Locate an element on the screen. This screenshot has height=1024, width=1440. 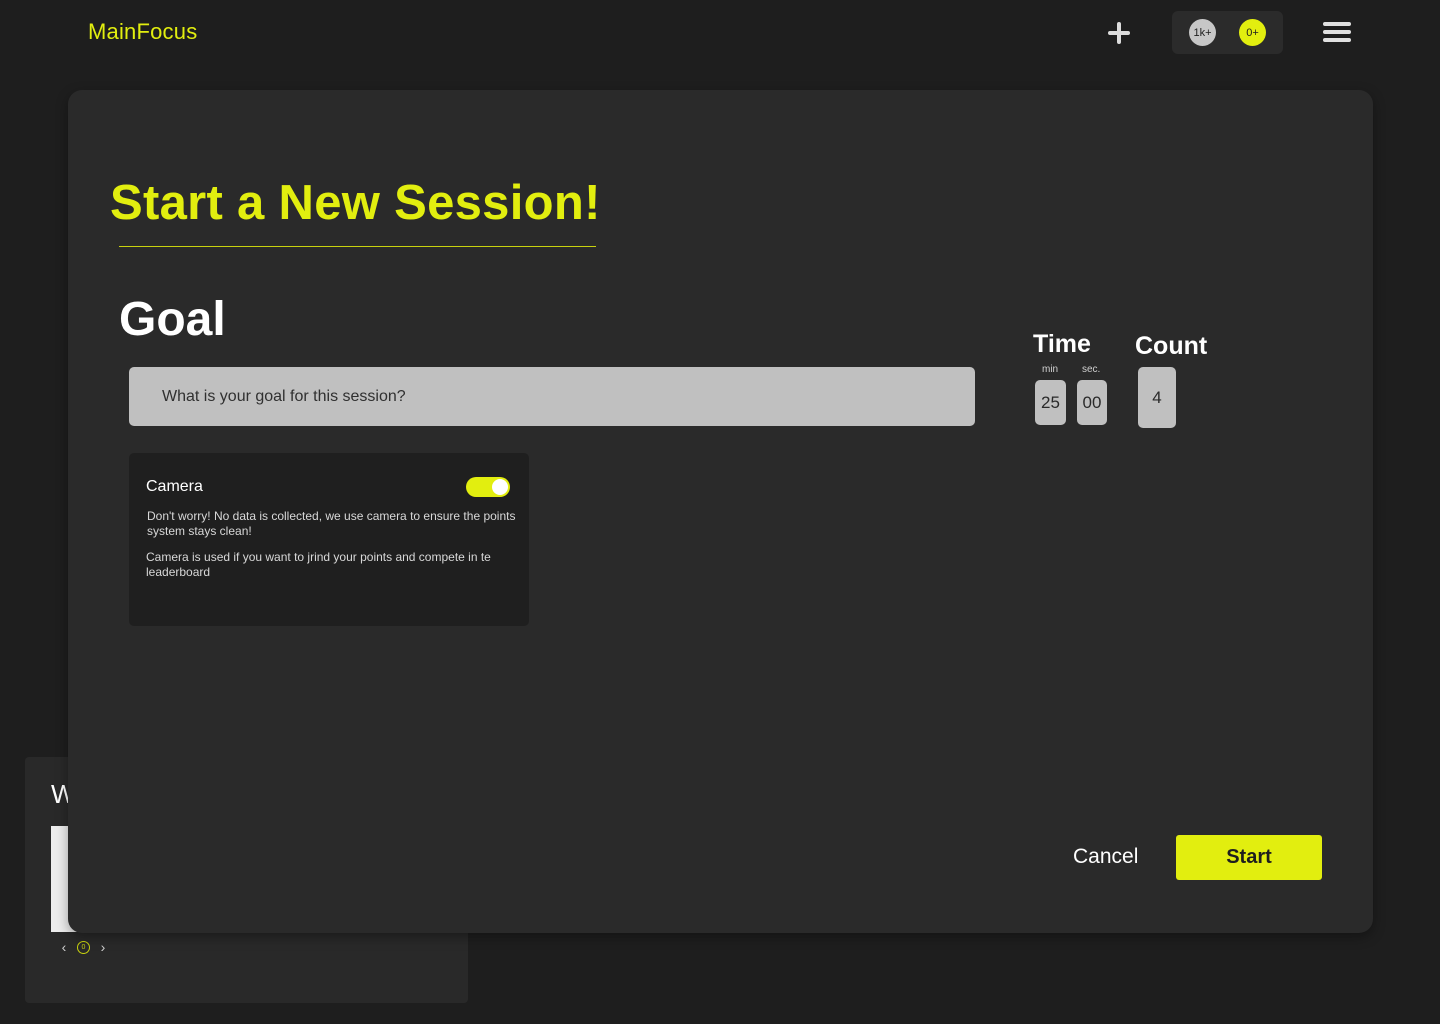
count-field: 4 is located at coordinates (1157, 397).